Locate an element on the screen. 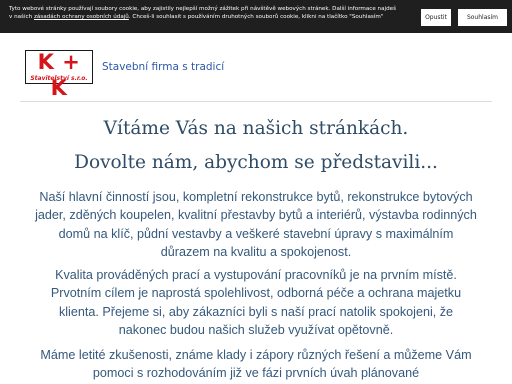  header-divider is located at coordinates (256, 101).